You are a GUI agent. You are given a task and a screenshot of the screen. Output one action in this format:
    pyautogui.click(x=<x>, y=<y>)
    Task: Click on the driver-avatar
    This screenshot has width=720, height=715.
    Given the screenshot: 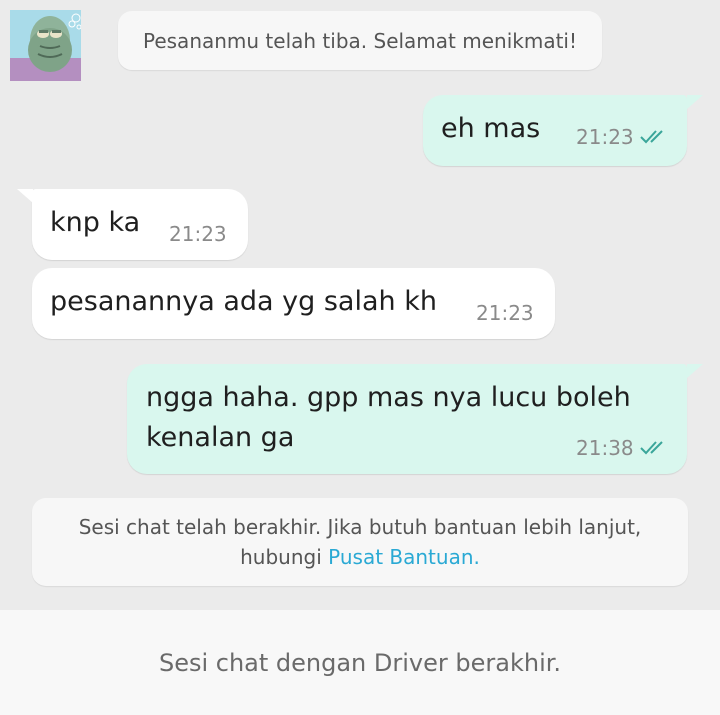 What is the action you would take?
    pyautogui.click(x=45, y=45)
    